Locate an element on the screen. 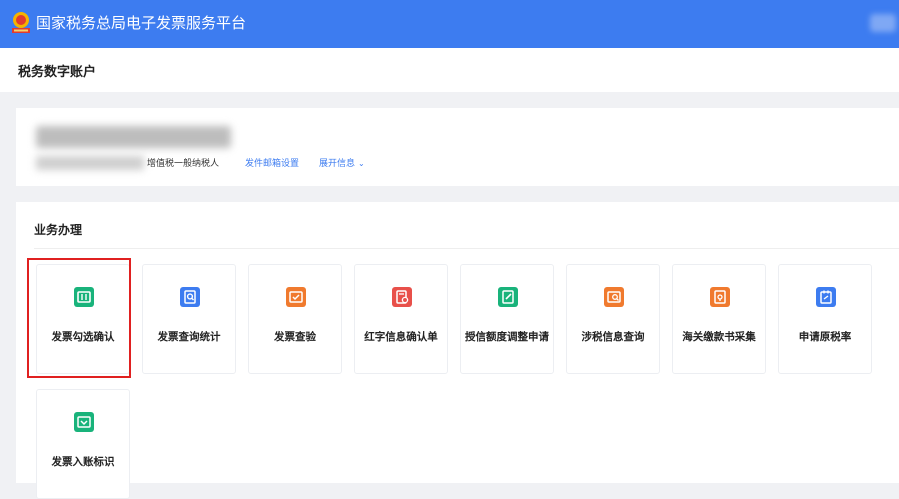 Image resolution: width=899 pixels, height=499 pixels. credit-adjust-icon is located at coordinates (508, 297).